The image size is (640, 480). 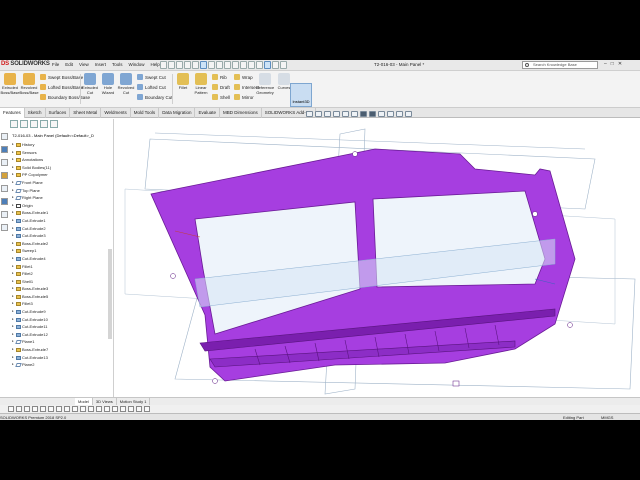 What do you see at coordinates (62, 358) in the screenshot?
I see `tree-item: ▸ Cut-Extrude13` at bounding box center [62, 358].